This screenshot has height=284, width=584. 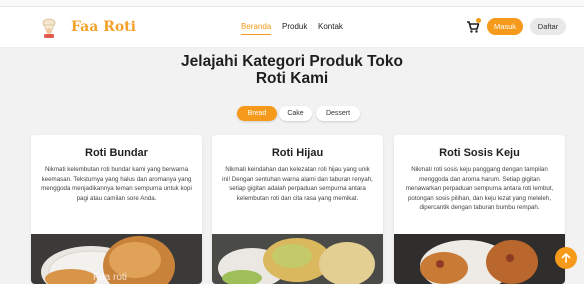 I want to click on register-button: Daftar, so click(x=548, y=26).